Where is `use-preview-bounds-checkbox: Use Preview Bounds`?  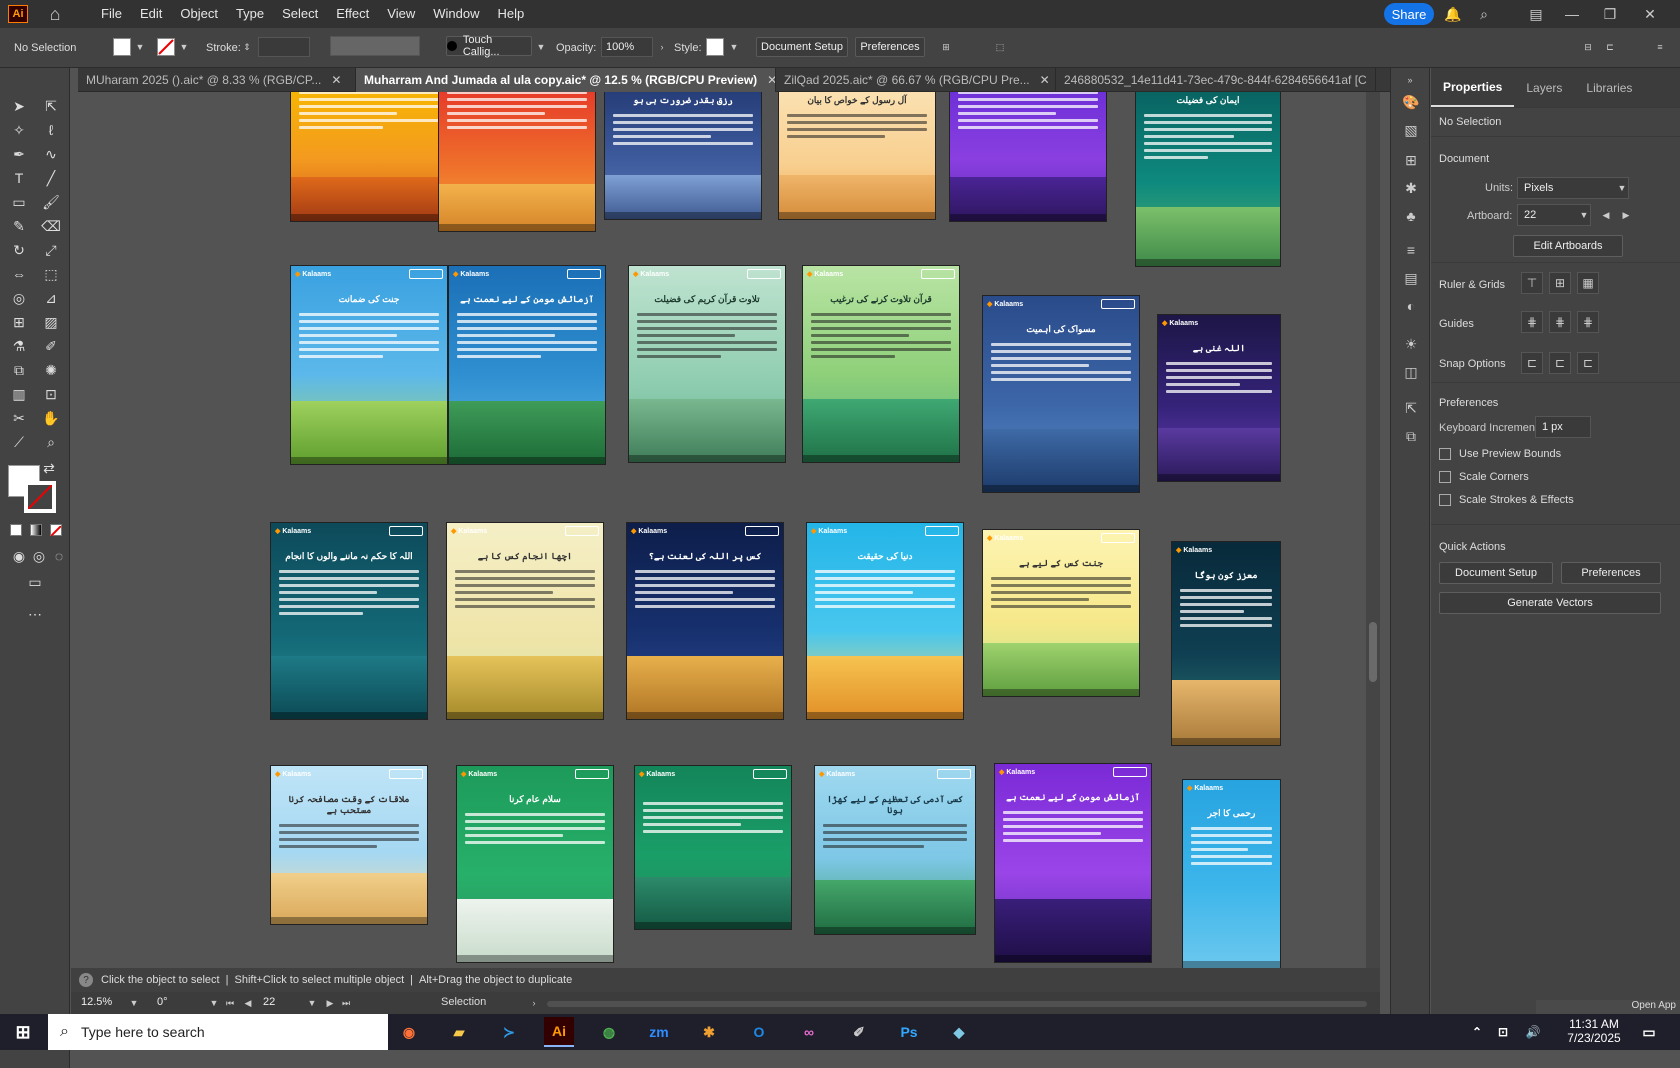 use-preview-bounds-checkbox: Use Preview Bounds is located at coordinates (1500, 454).